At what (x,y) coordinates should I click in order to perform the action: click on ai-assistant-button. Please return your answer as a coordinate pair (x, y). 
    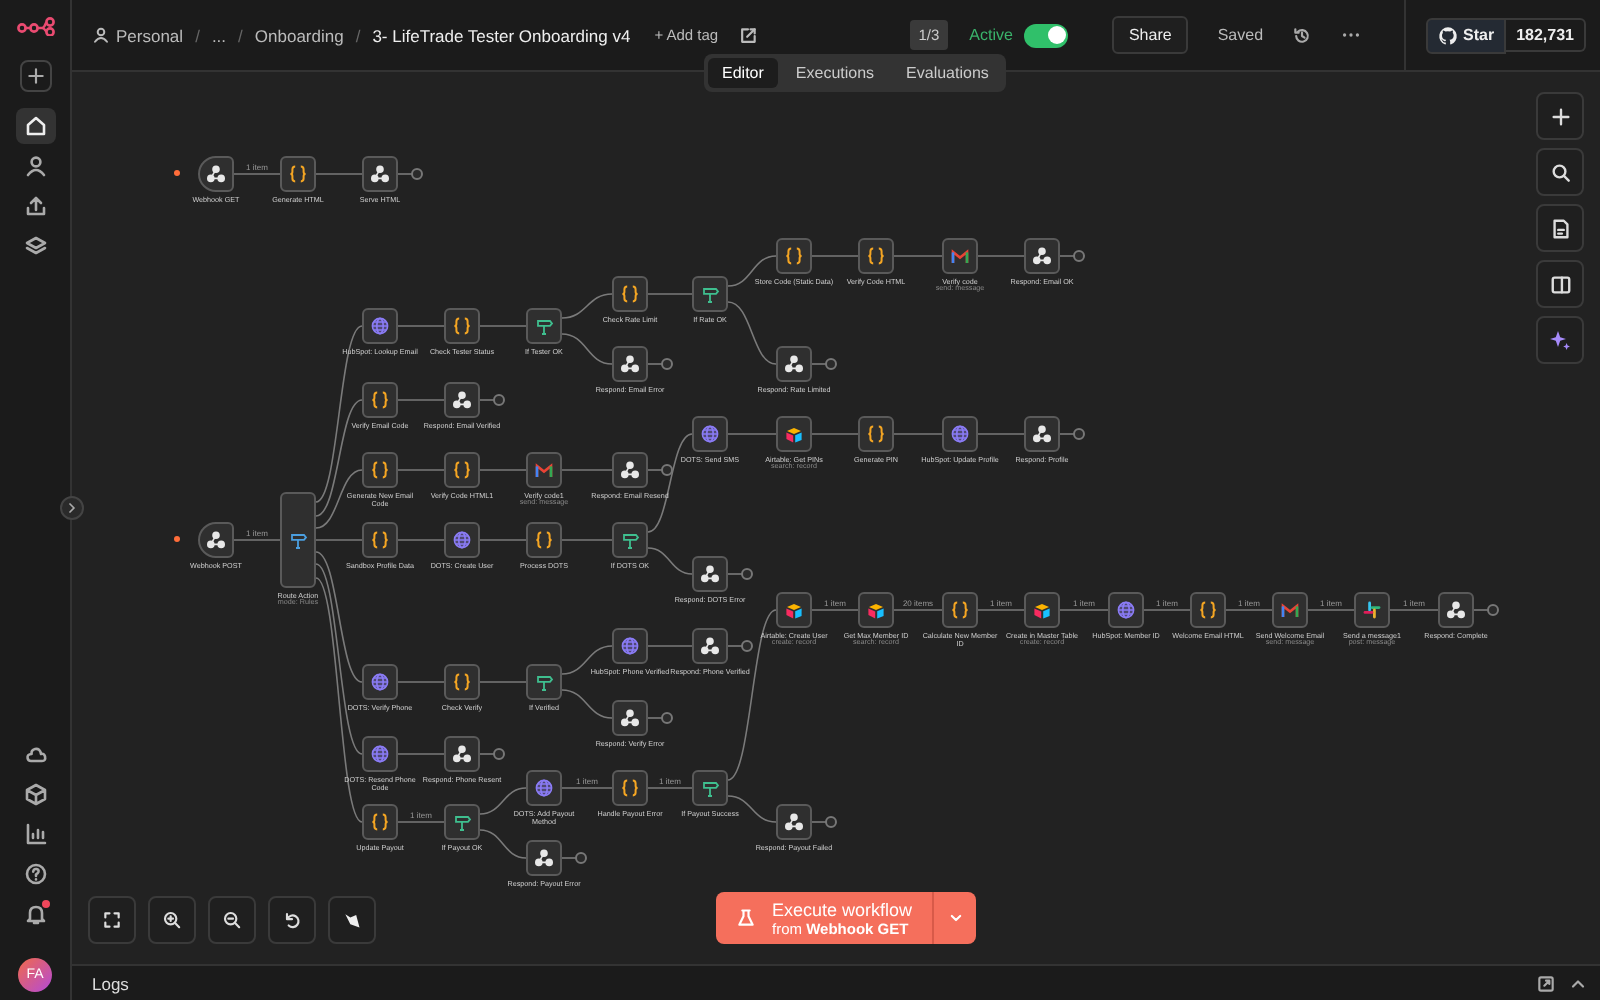
    Looking at the image, I should click on (1560, 340).